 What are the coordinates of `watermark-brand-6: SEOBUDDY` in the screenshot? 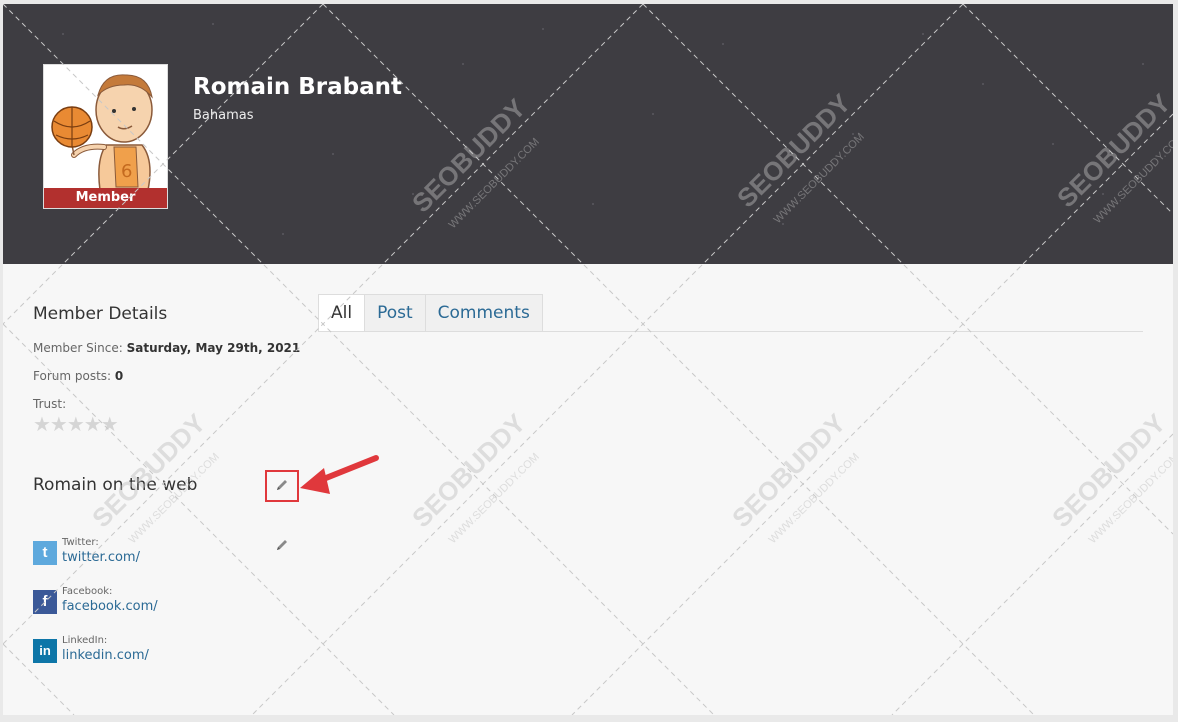 It's located at (788, 470).